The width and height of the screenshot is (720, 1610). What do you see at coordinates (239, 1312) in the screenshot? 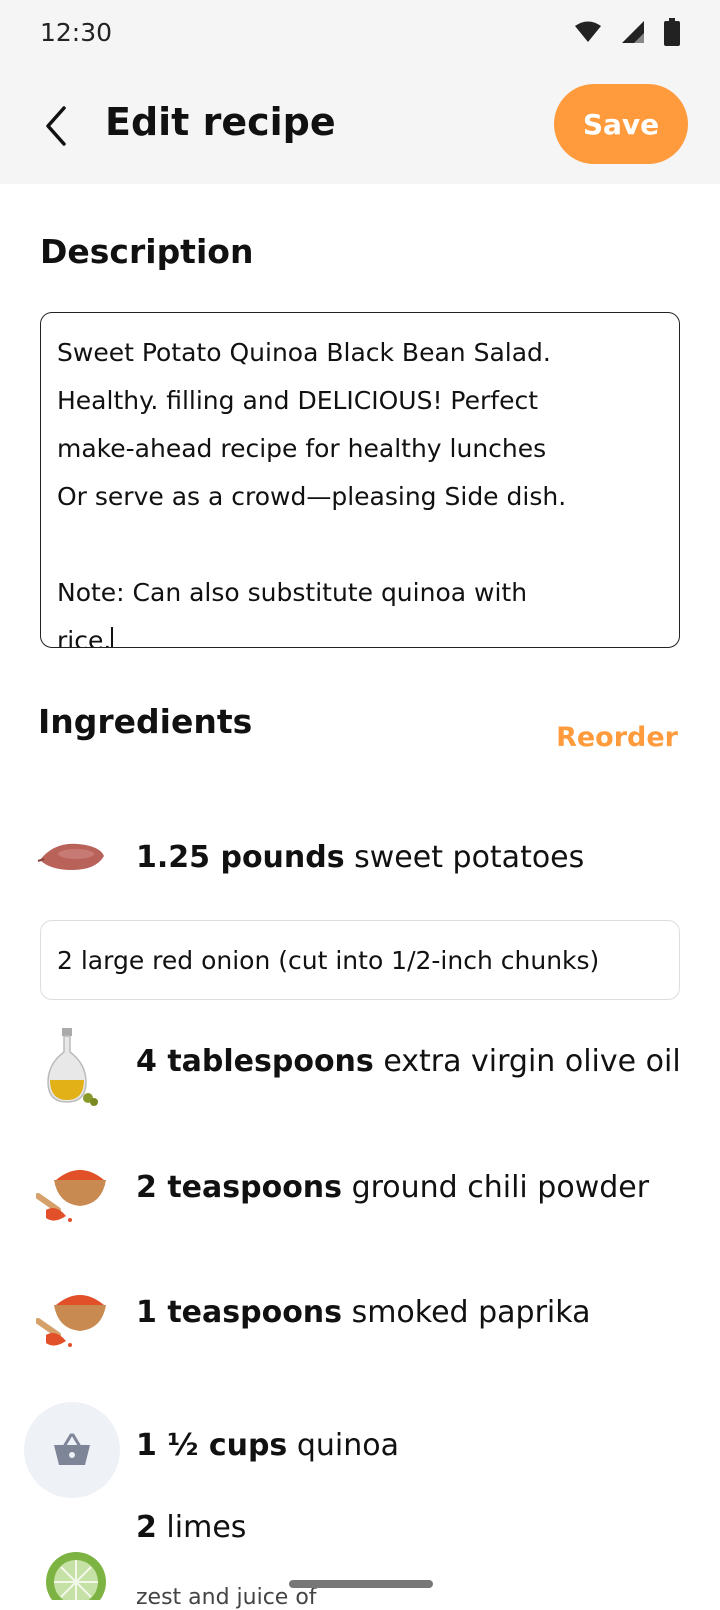
I see `ingredient-amount: 1 teaspoons` at bounding box center [239, 1312].